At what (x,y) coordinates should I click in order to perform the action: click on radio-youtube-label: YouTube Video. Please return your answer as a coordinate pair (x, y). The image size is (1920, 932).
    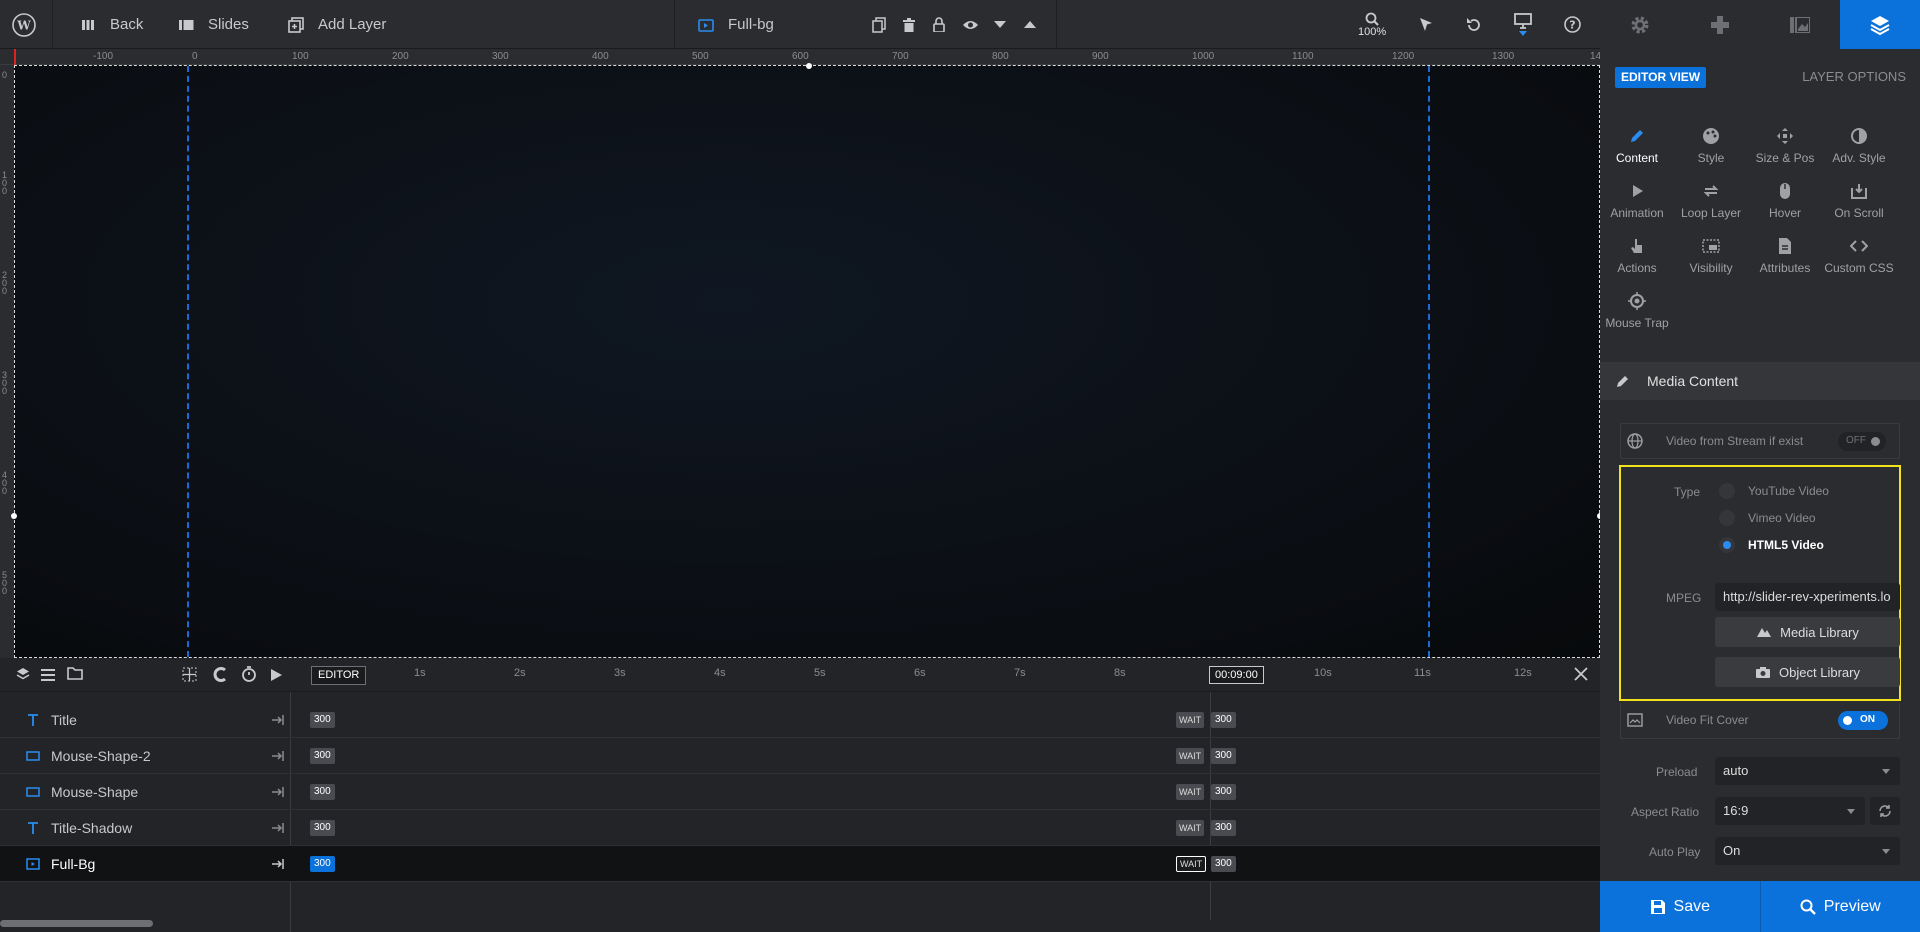
    Looking at the image, I should click on (1788, 491).